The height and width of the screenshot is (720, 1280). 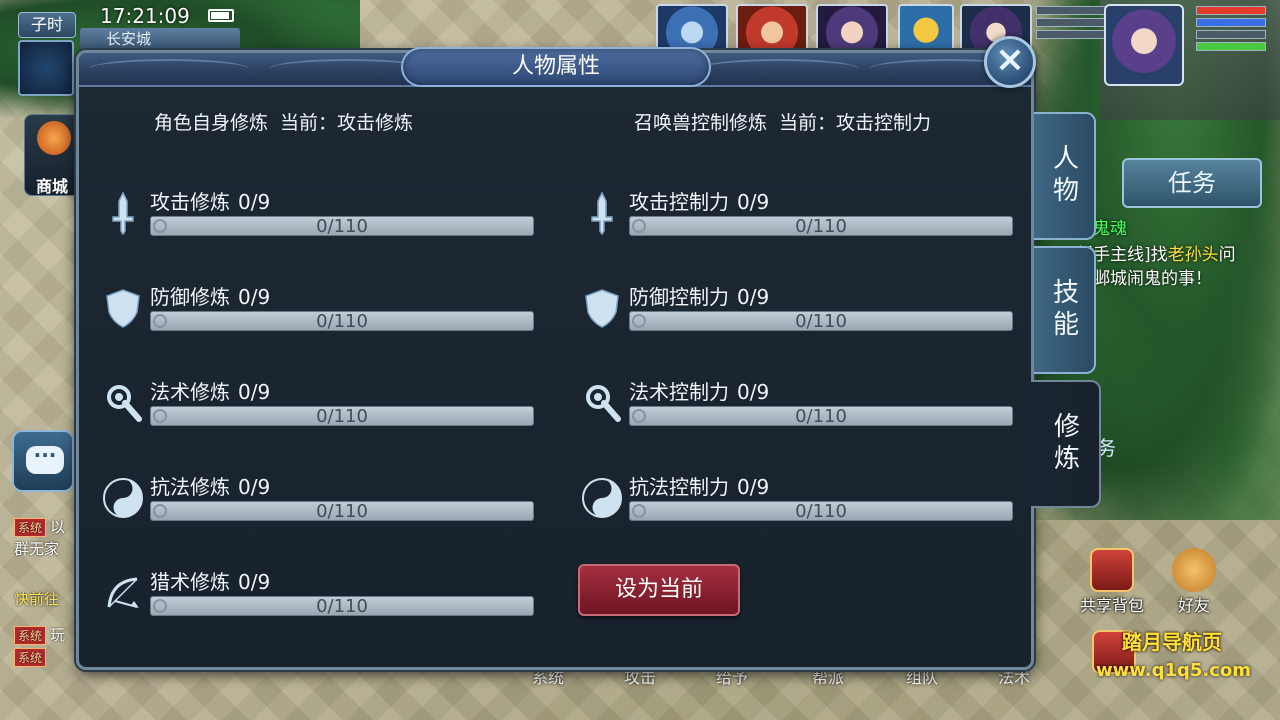 I want to click on task-line: 建邺城闹鬼的事！, so click(x=1144, y=276).